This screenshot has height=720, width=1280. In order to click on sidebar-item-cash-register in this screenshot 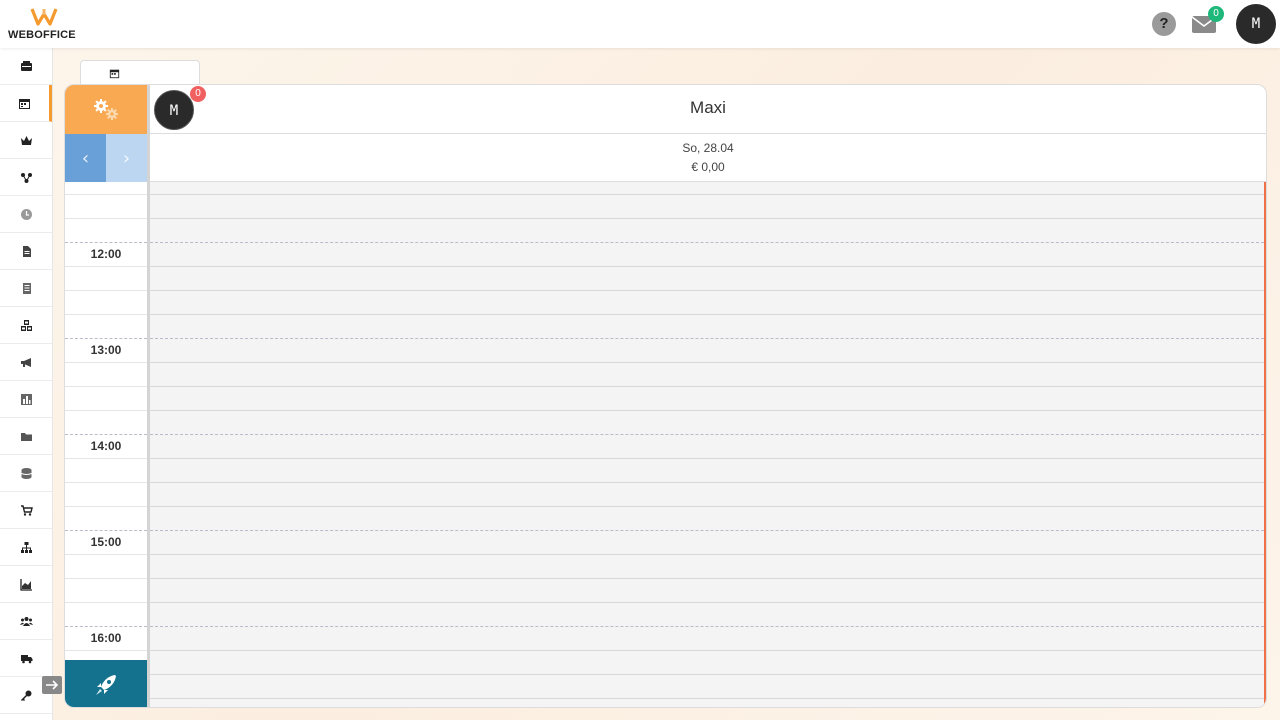, I will do `click(26, 66)`.